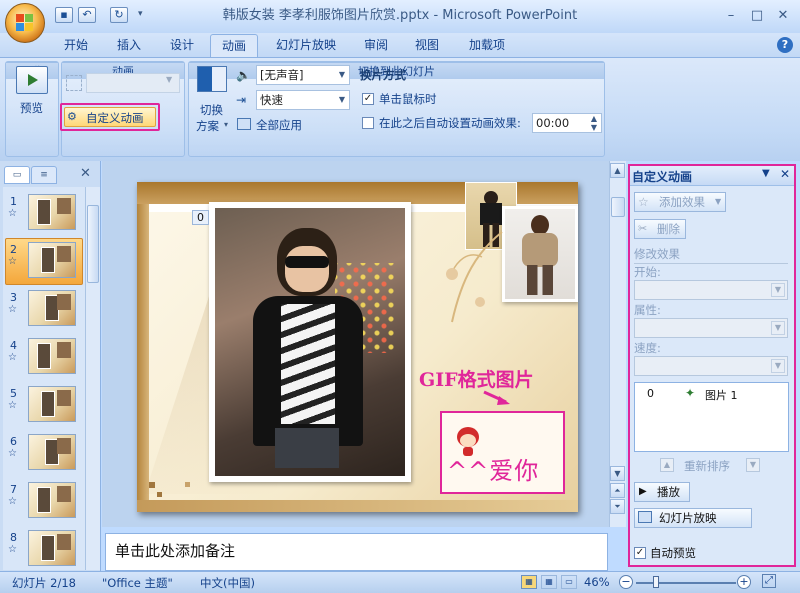  What do you see at coordinates (200, 217) in the screenshot?
I see `animation-order-tag: 0` at bounding box center [200, 217].